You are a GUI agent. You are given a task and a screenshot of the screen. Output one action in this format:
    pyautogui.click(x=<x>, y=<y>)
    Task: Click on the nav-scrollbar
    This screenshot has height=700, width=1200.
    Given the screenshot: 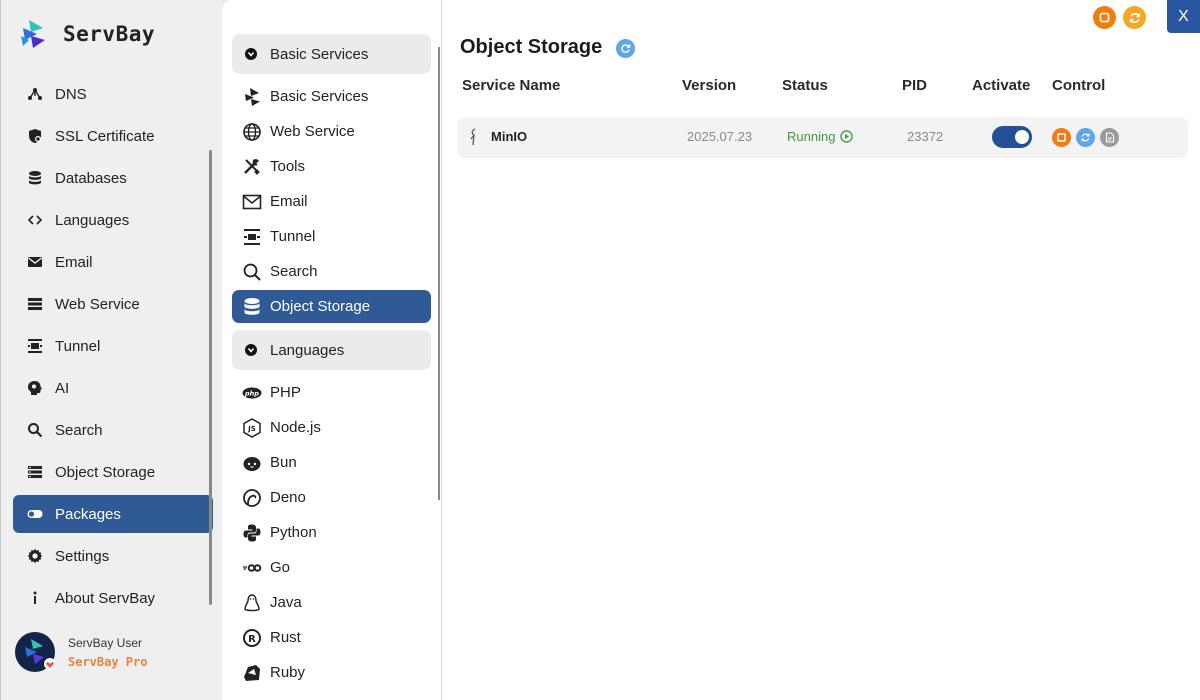 What is the action you would take?
    pyautogui.click(x=439, y=273)
    